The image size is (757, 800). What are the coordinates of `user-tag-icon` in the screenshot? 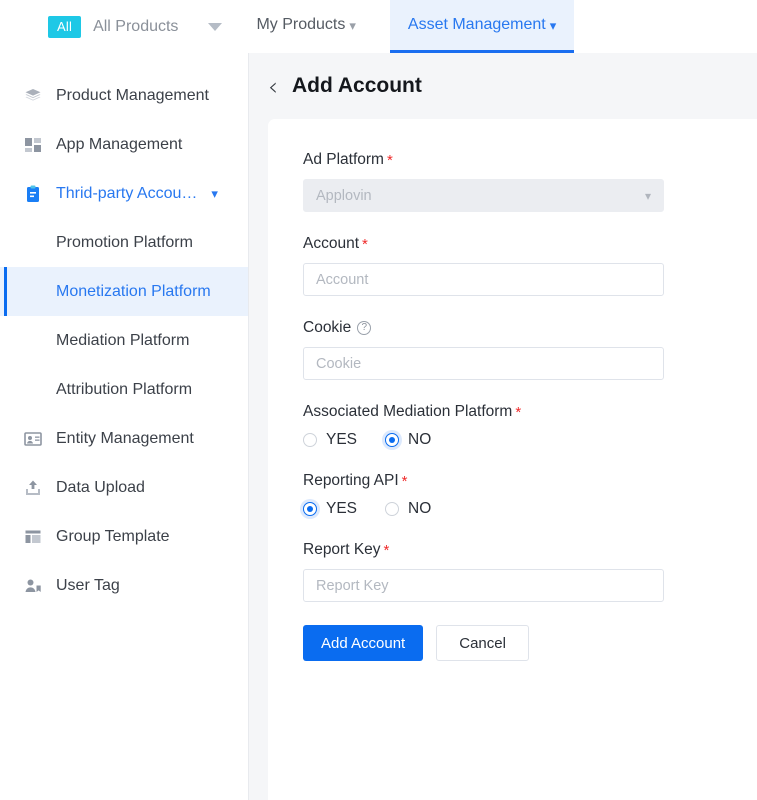 It's located at (33, 586).